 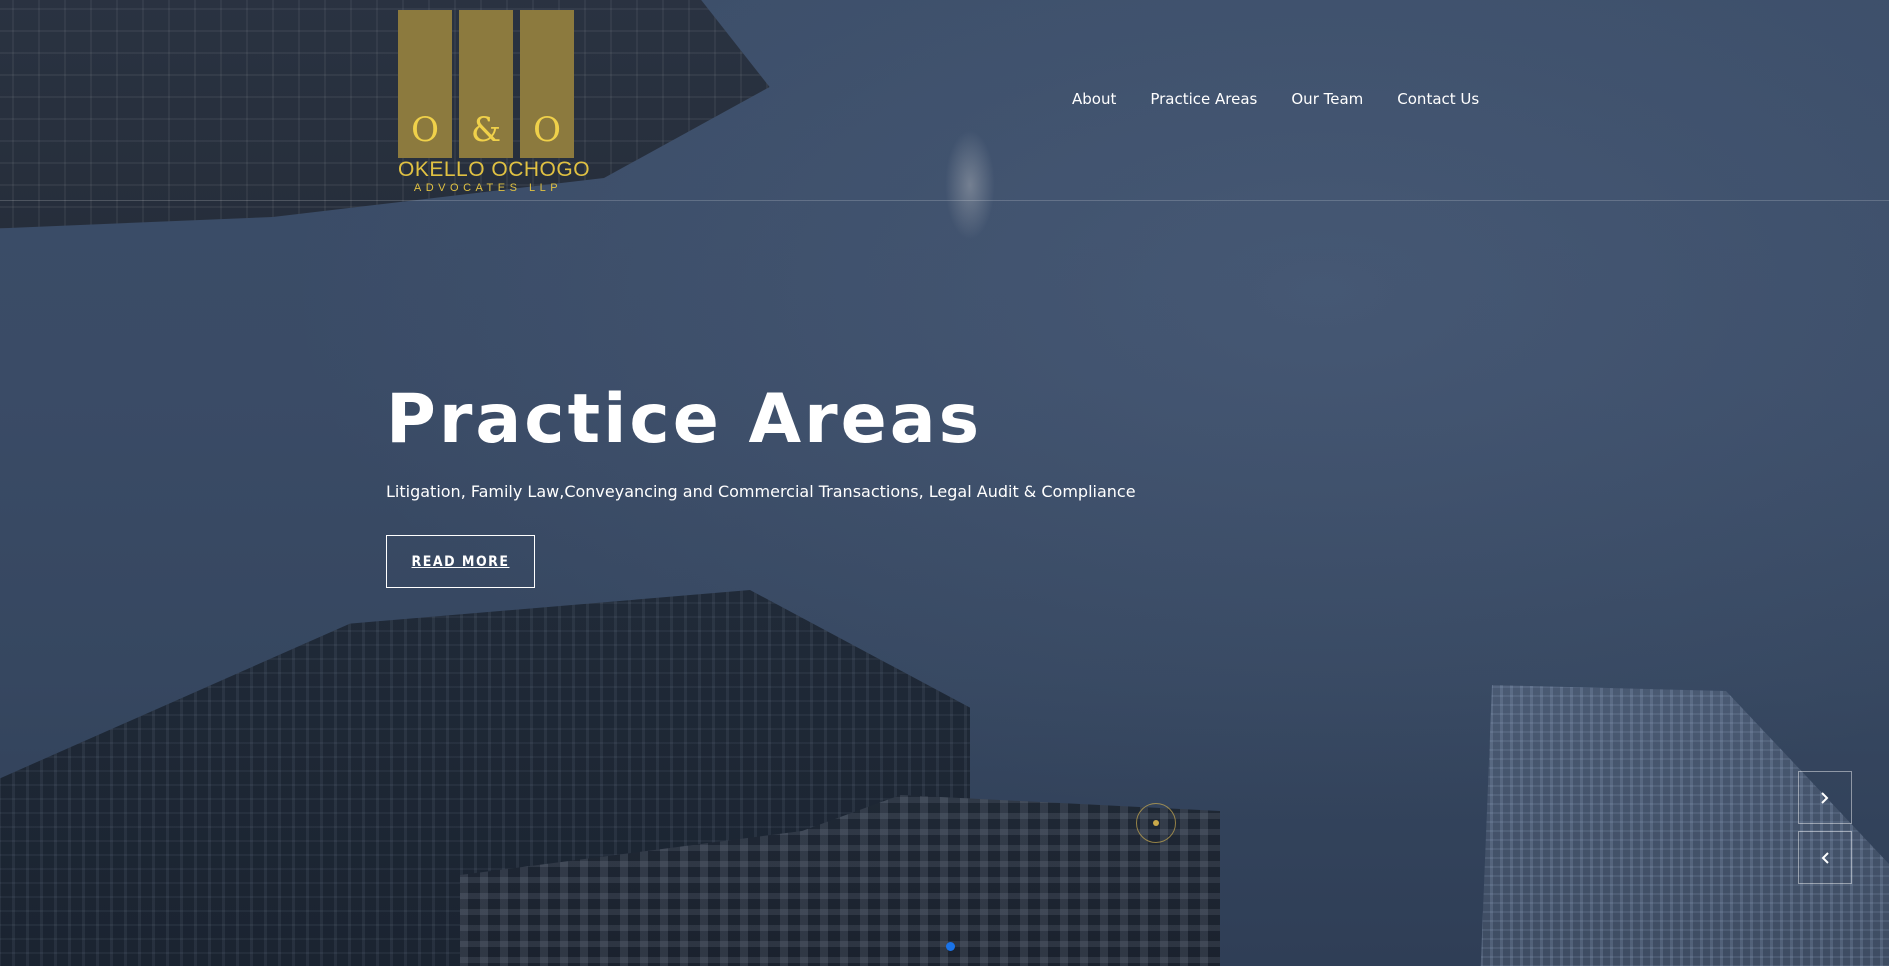 I want to click on logo-firm-name: OKELLO OCHOGO, so click(x=494, y=169).